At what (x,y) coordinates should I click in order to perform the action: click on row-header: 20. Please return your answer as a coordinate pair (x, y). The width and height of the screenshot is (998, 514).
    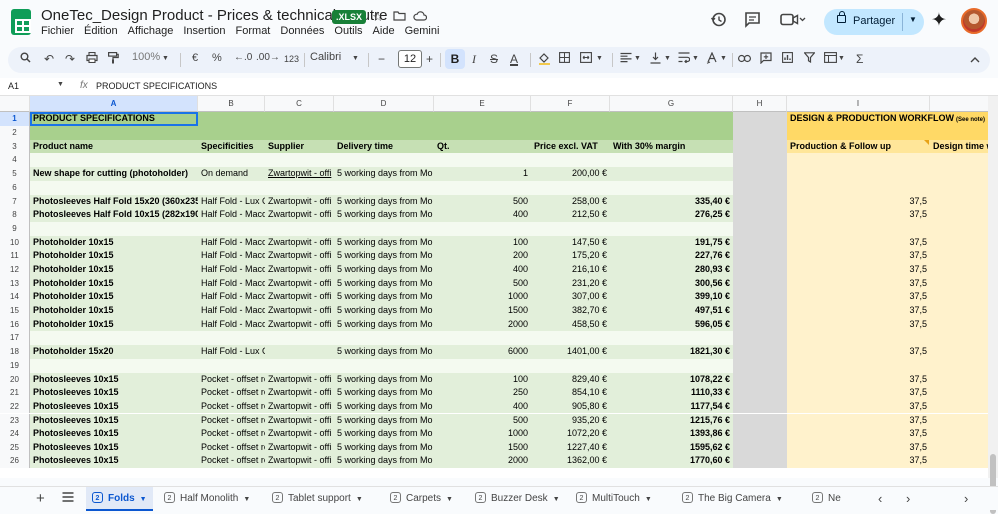
    Looking at the image, I should click on (15, 379).